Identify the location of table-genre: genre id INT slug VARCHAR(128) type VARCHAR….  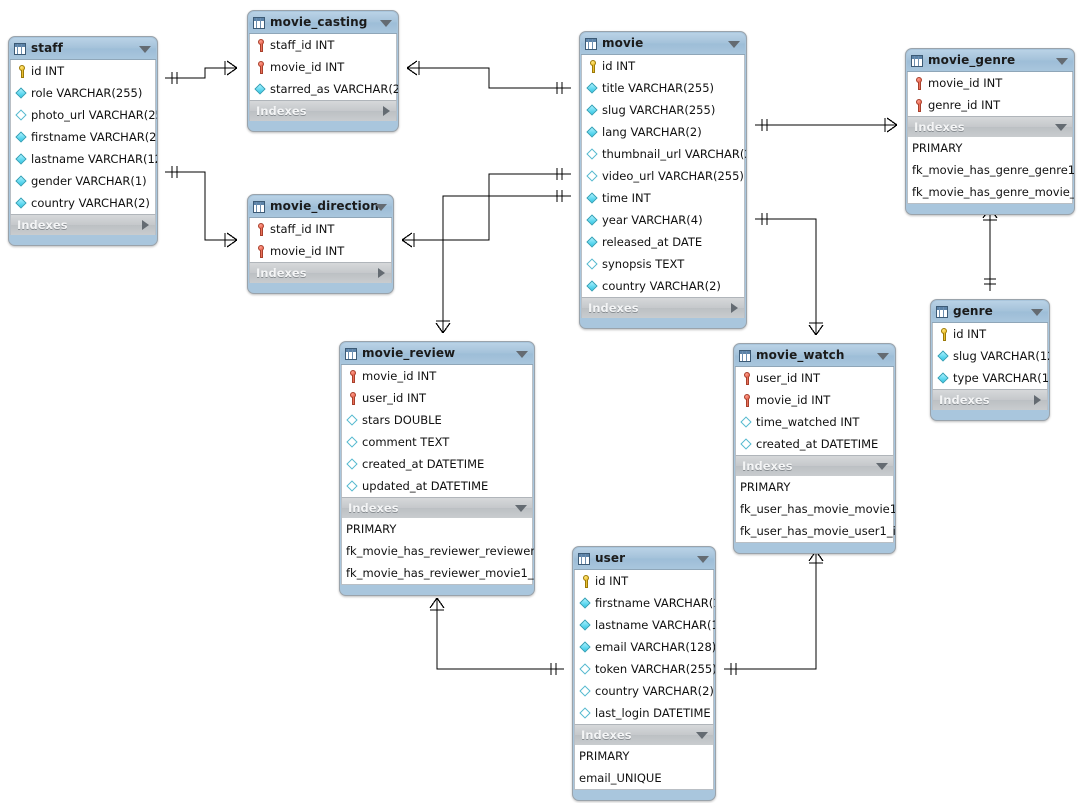
(990, 360).